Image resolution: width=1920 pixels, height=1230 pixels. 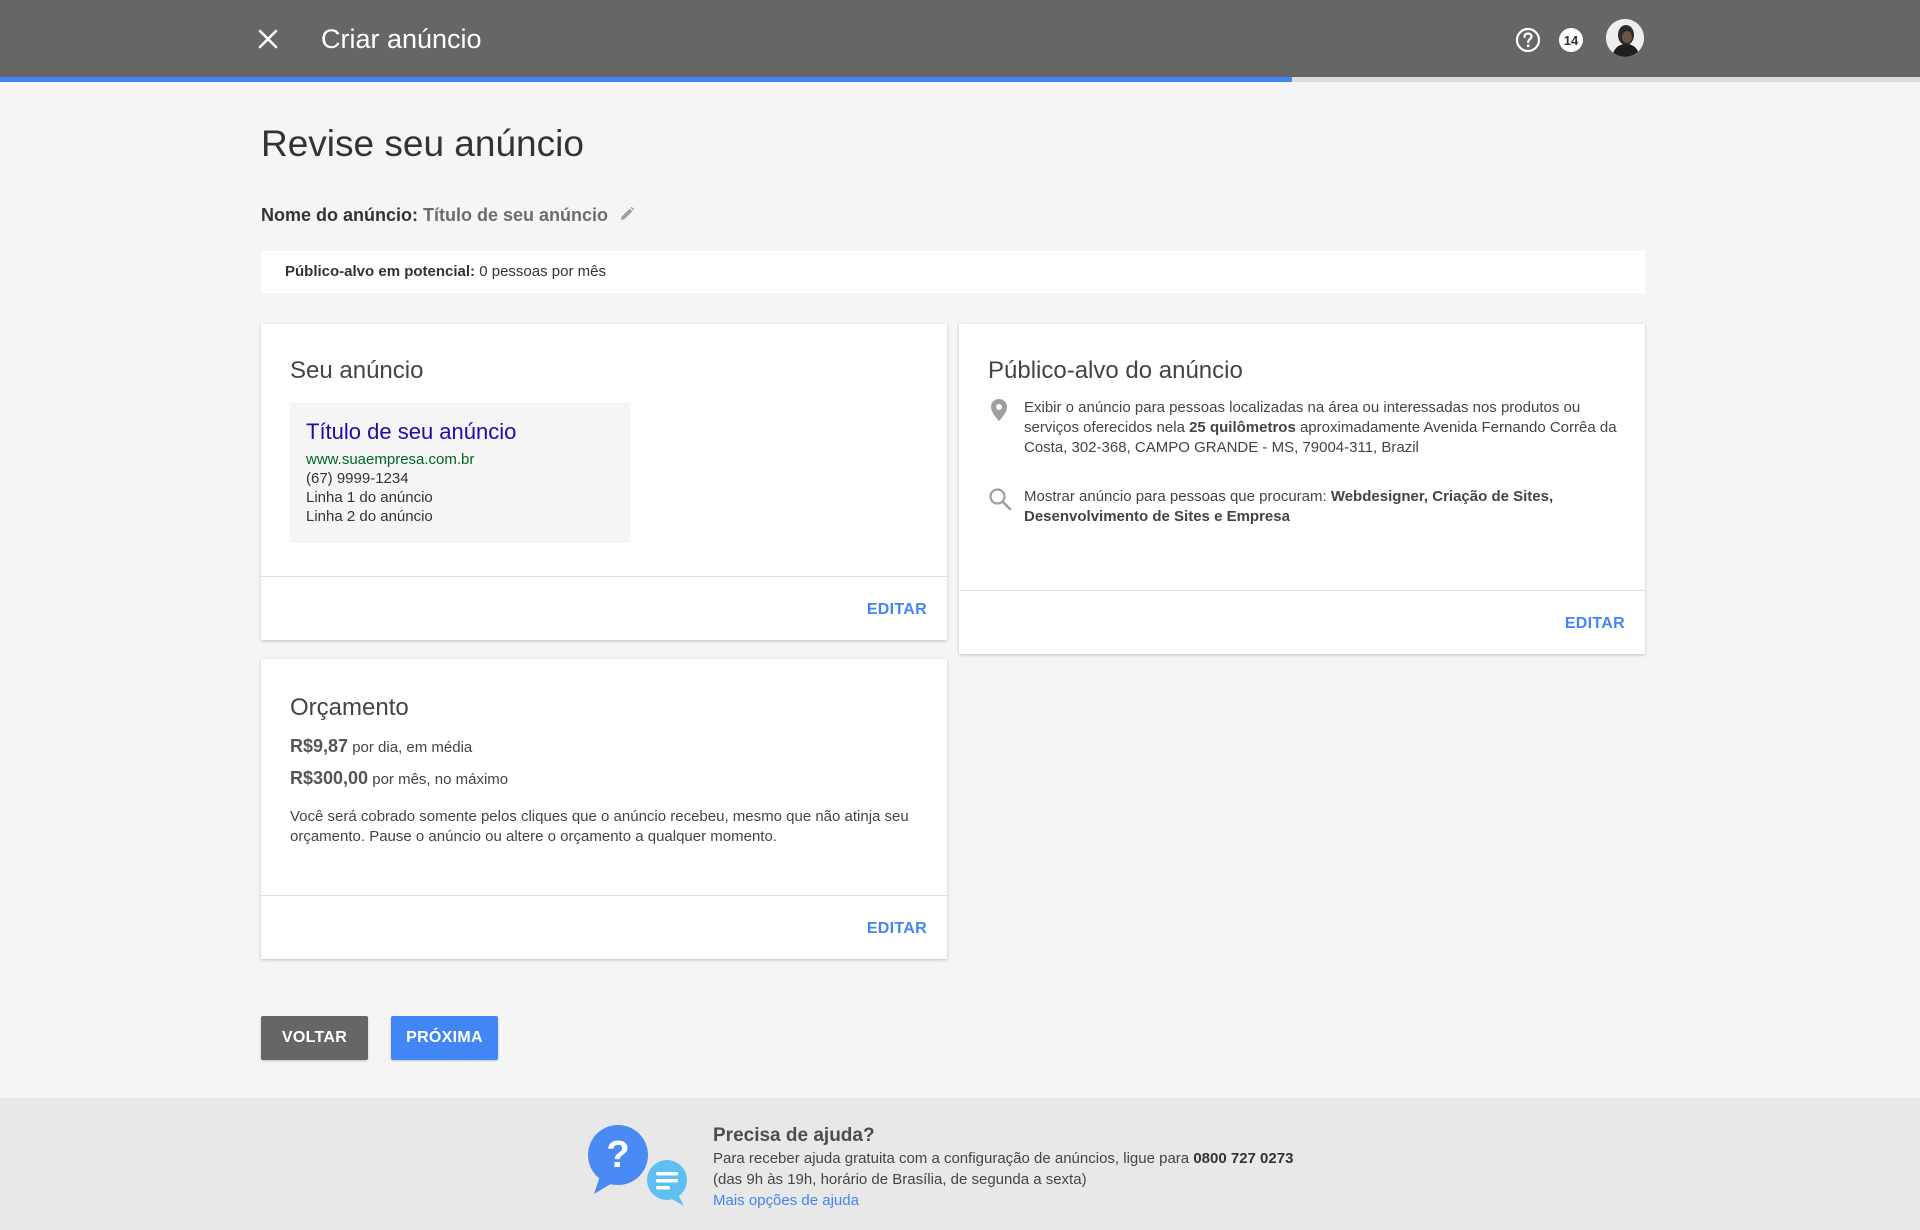 What do you see at coordinates (369, 497) in the screenshot?
I see `ad-preview-line-1: Linha 1 do anúncio` at bounding box center [369, 497].